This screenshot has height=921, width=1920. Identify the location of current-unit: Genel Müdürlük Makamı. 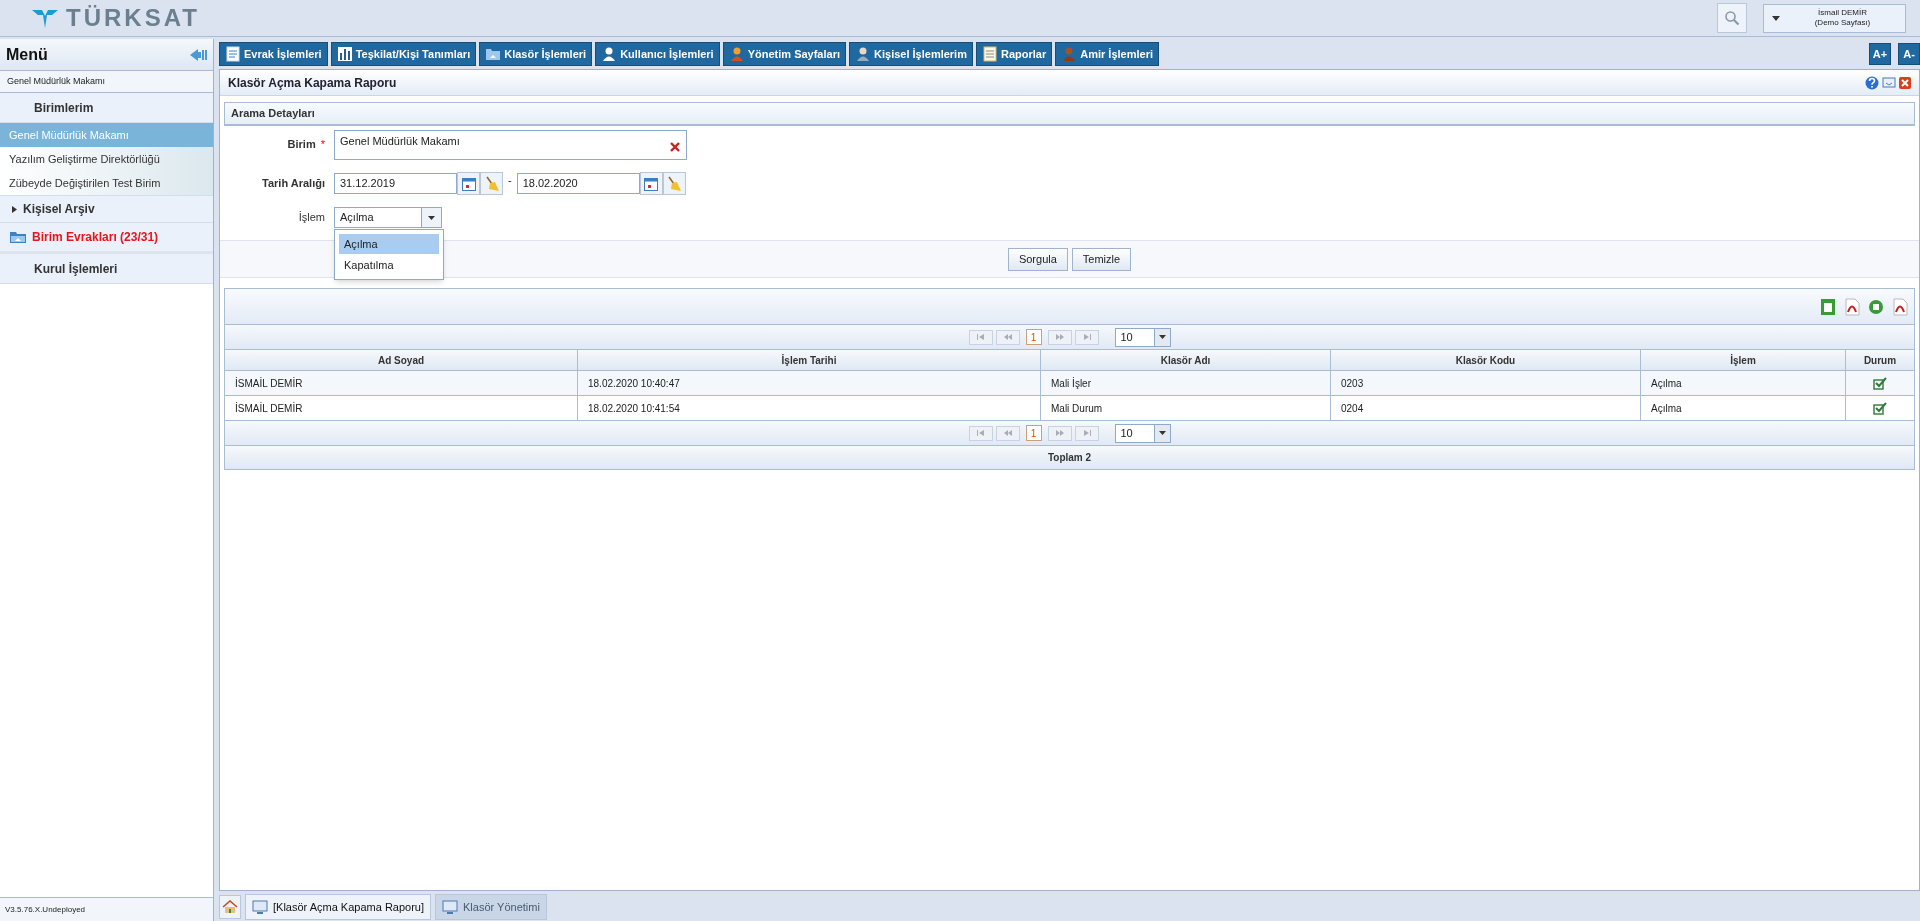
(106, 82).